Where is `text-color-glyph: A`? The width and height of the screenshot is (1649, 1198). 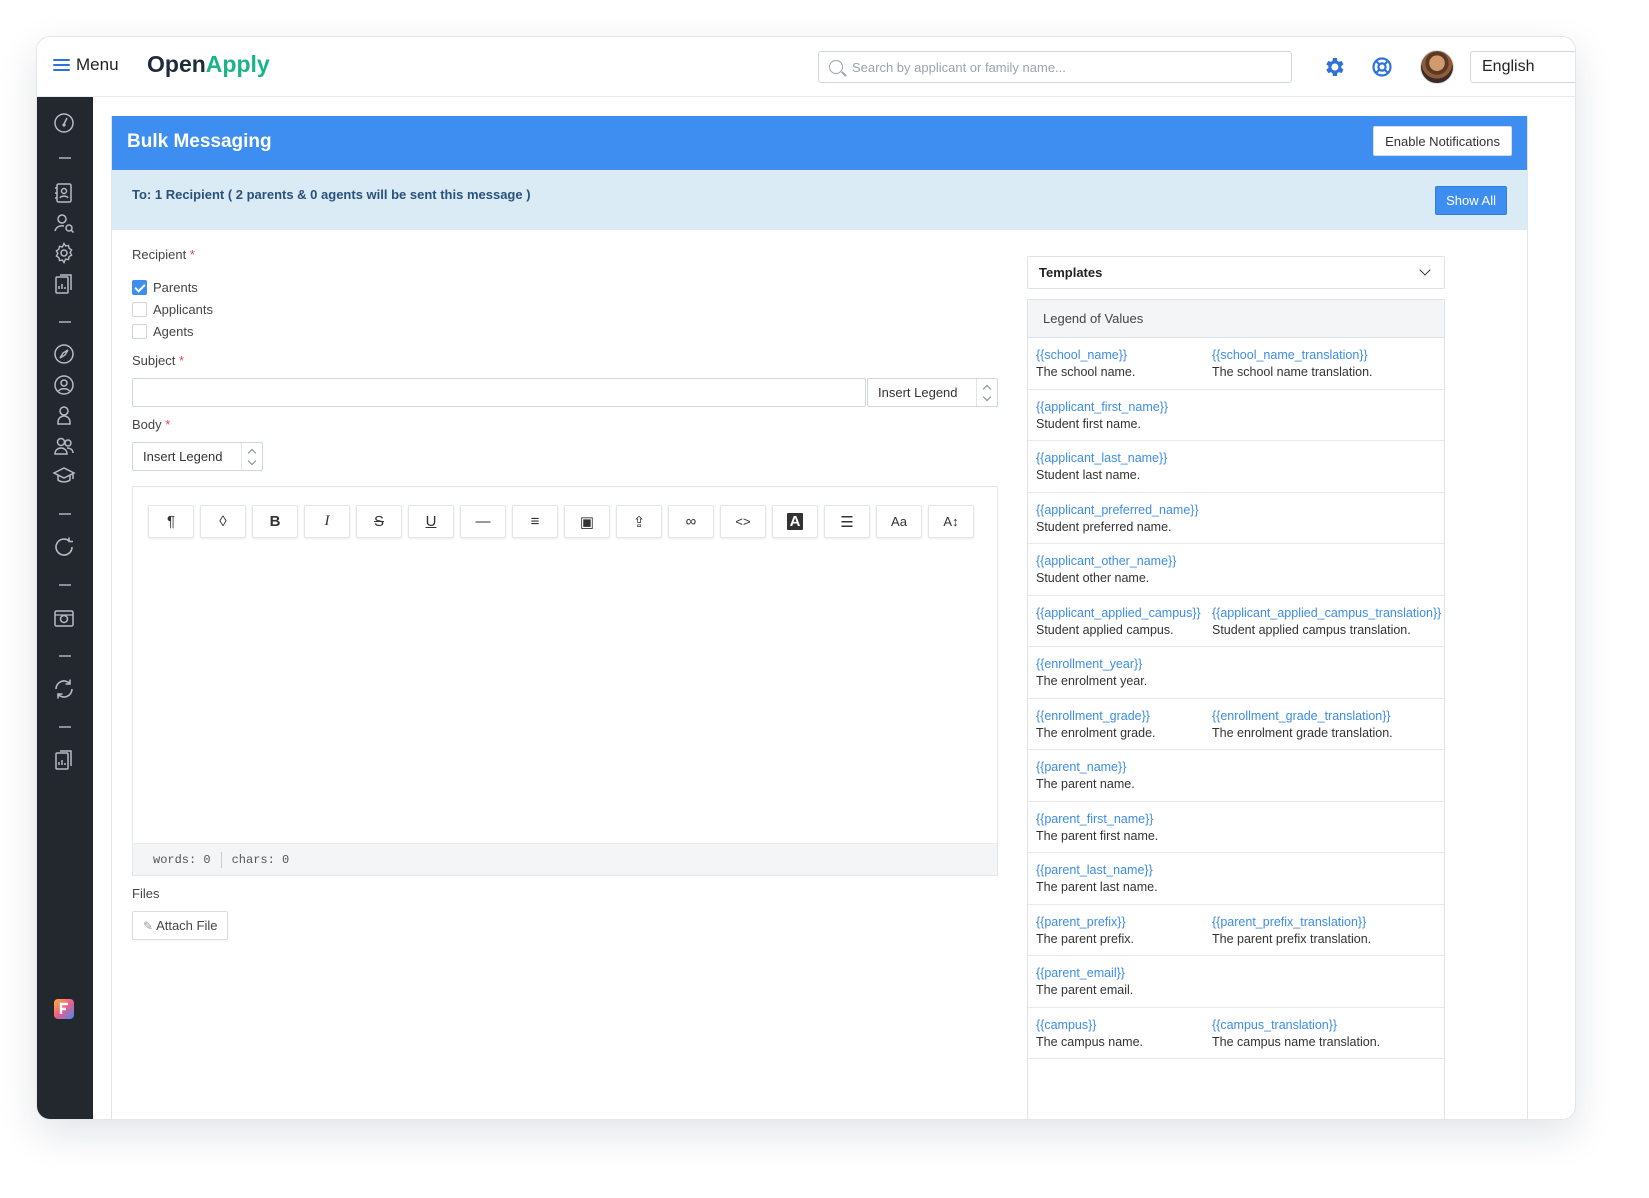 text-color-glyph: A is located at coordinates (795, 521).